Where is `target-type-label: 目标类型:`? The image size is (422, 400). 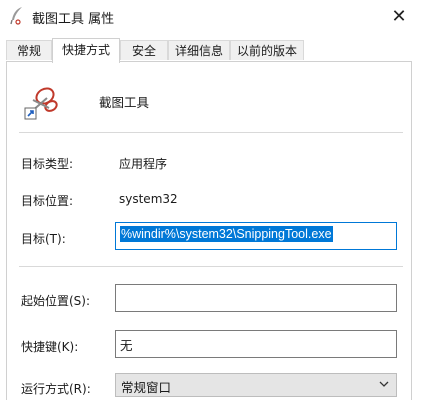 target-type-label: 目标类型: is located at coordinates (47, 164).